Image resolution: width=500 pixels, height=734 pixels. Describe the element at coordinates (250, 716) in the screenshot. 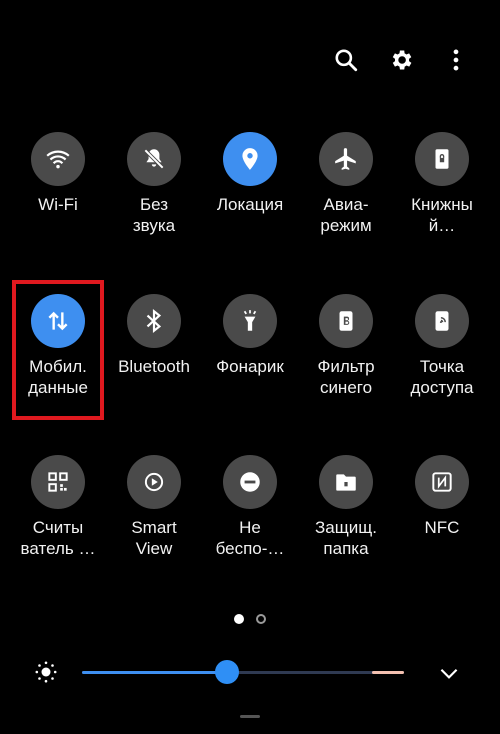

I see `panel-drag-handle` at that location.